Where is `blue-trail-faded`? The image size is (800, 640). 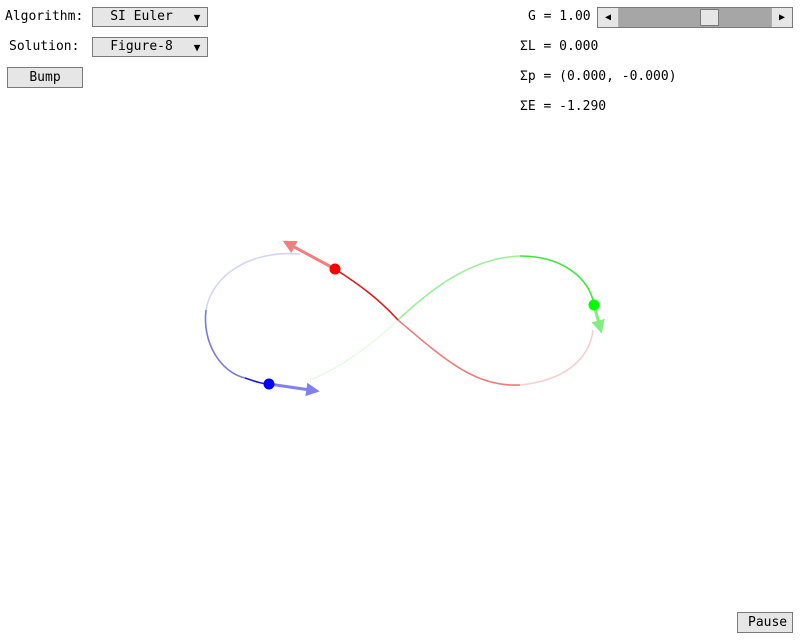 blue-trail-faded is located at coordinates (253, 281).